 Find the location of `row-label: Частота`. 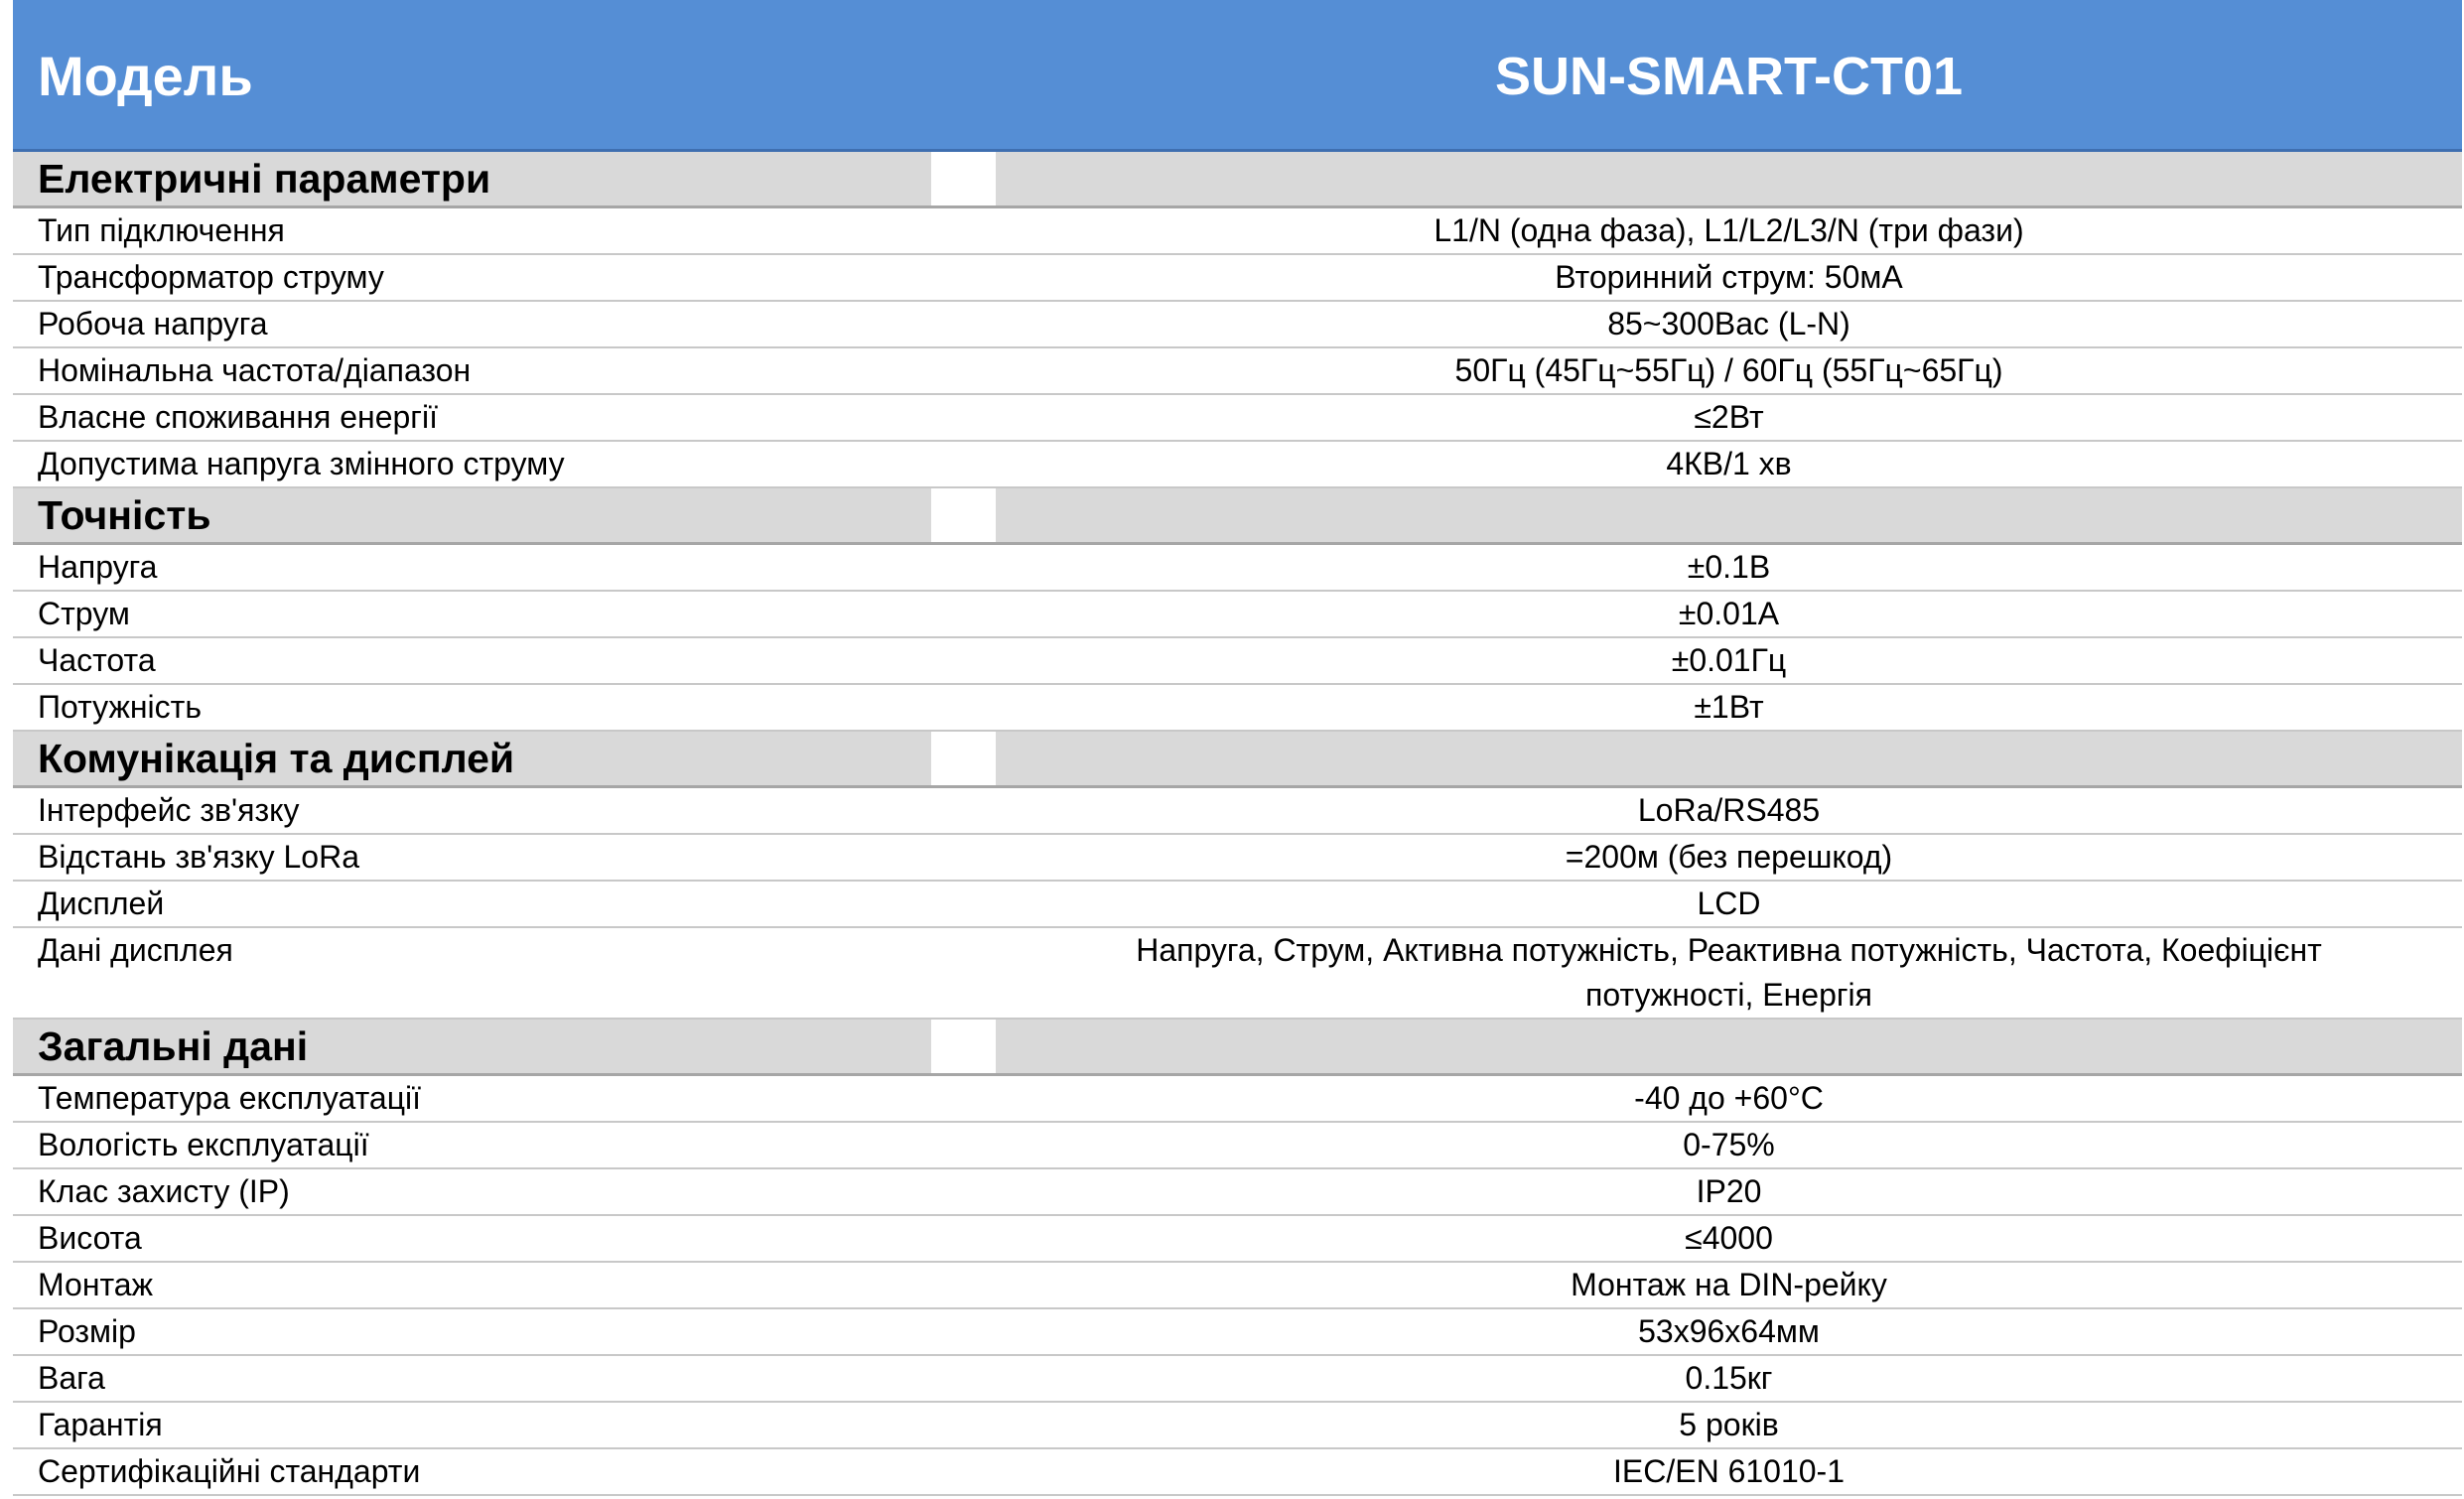

row-label: Частота is located at coordinates (97, 660).